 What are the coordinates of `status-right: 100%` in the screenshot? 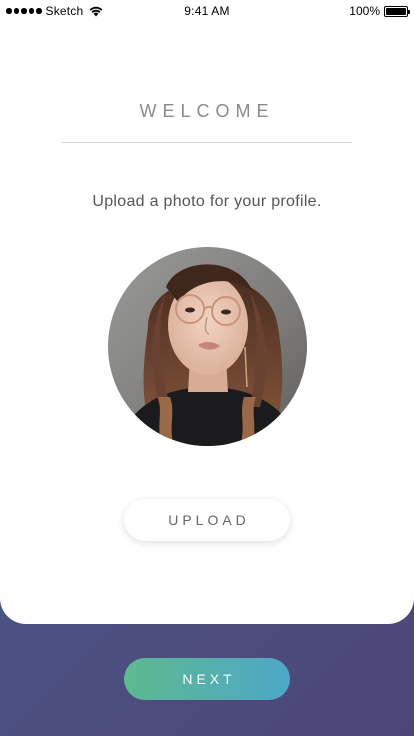 It's located at (379, 11).